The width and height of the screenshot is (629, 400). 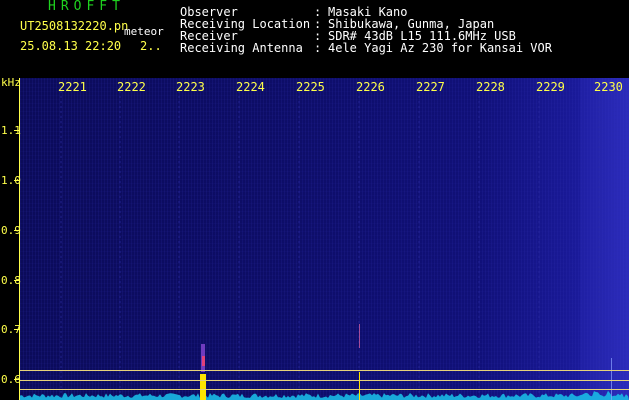 I want to click on meteor-echo-bar, so click(x=203, y=387).